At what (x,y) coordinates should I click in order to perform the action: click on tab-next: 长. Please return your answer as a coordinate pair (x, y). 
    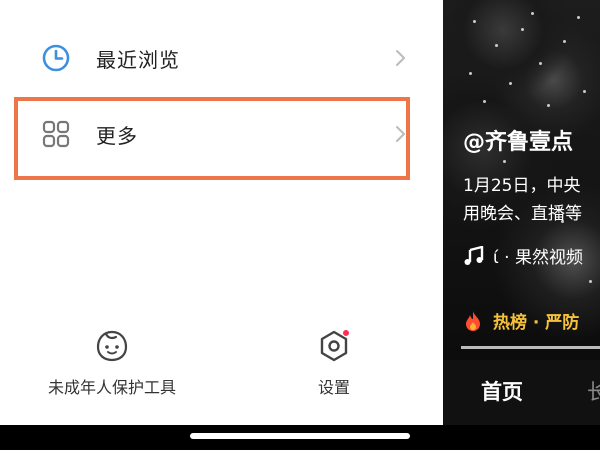
    Looking at the image, I should click on (593, 391).